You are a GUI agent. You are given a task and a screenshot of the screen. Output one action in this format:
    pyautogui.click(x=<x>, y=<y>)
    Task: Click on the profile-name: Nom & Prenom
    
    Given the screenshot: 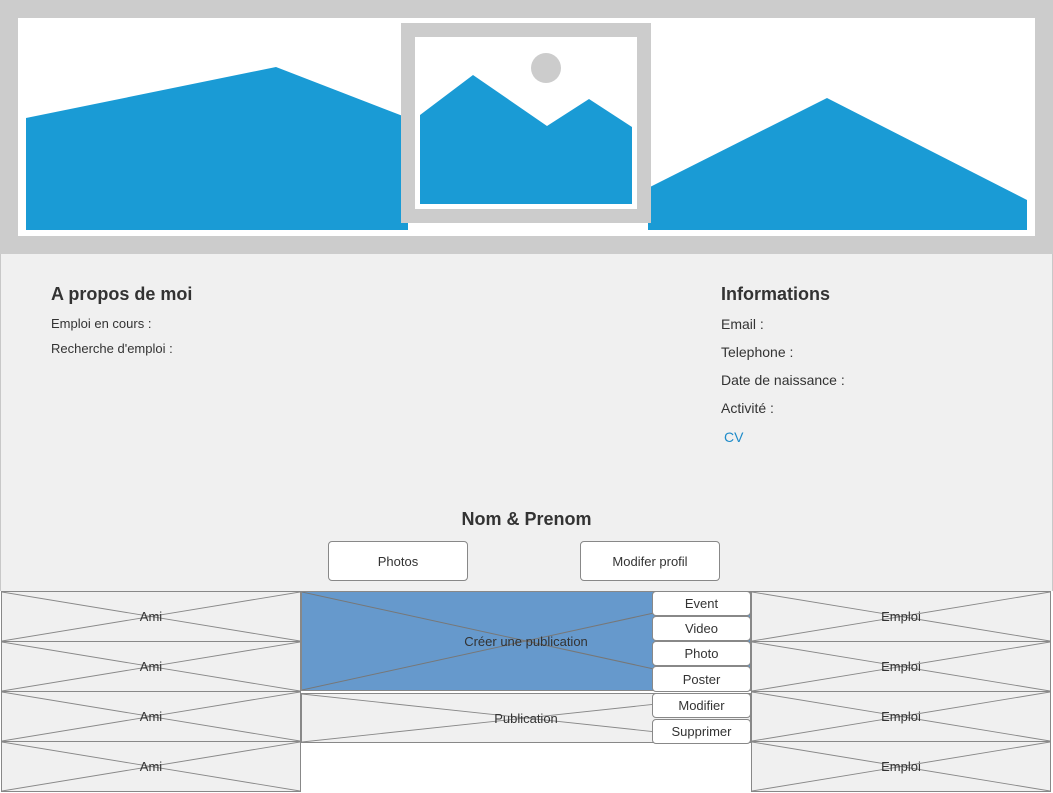 What is the action you would take?
    pyautogui.click(x=526, y=519)
    